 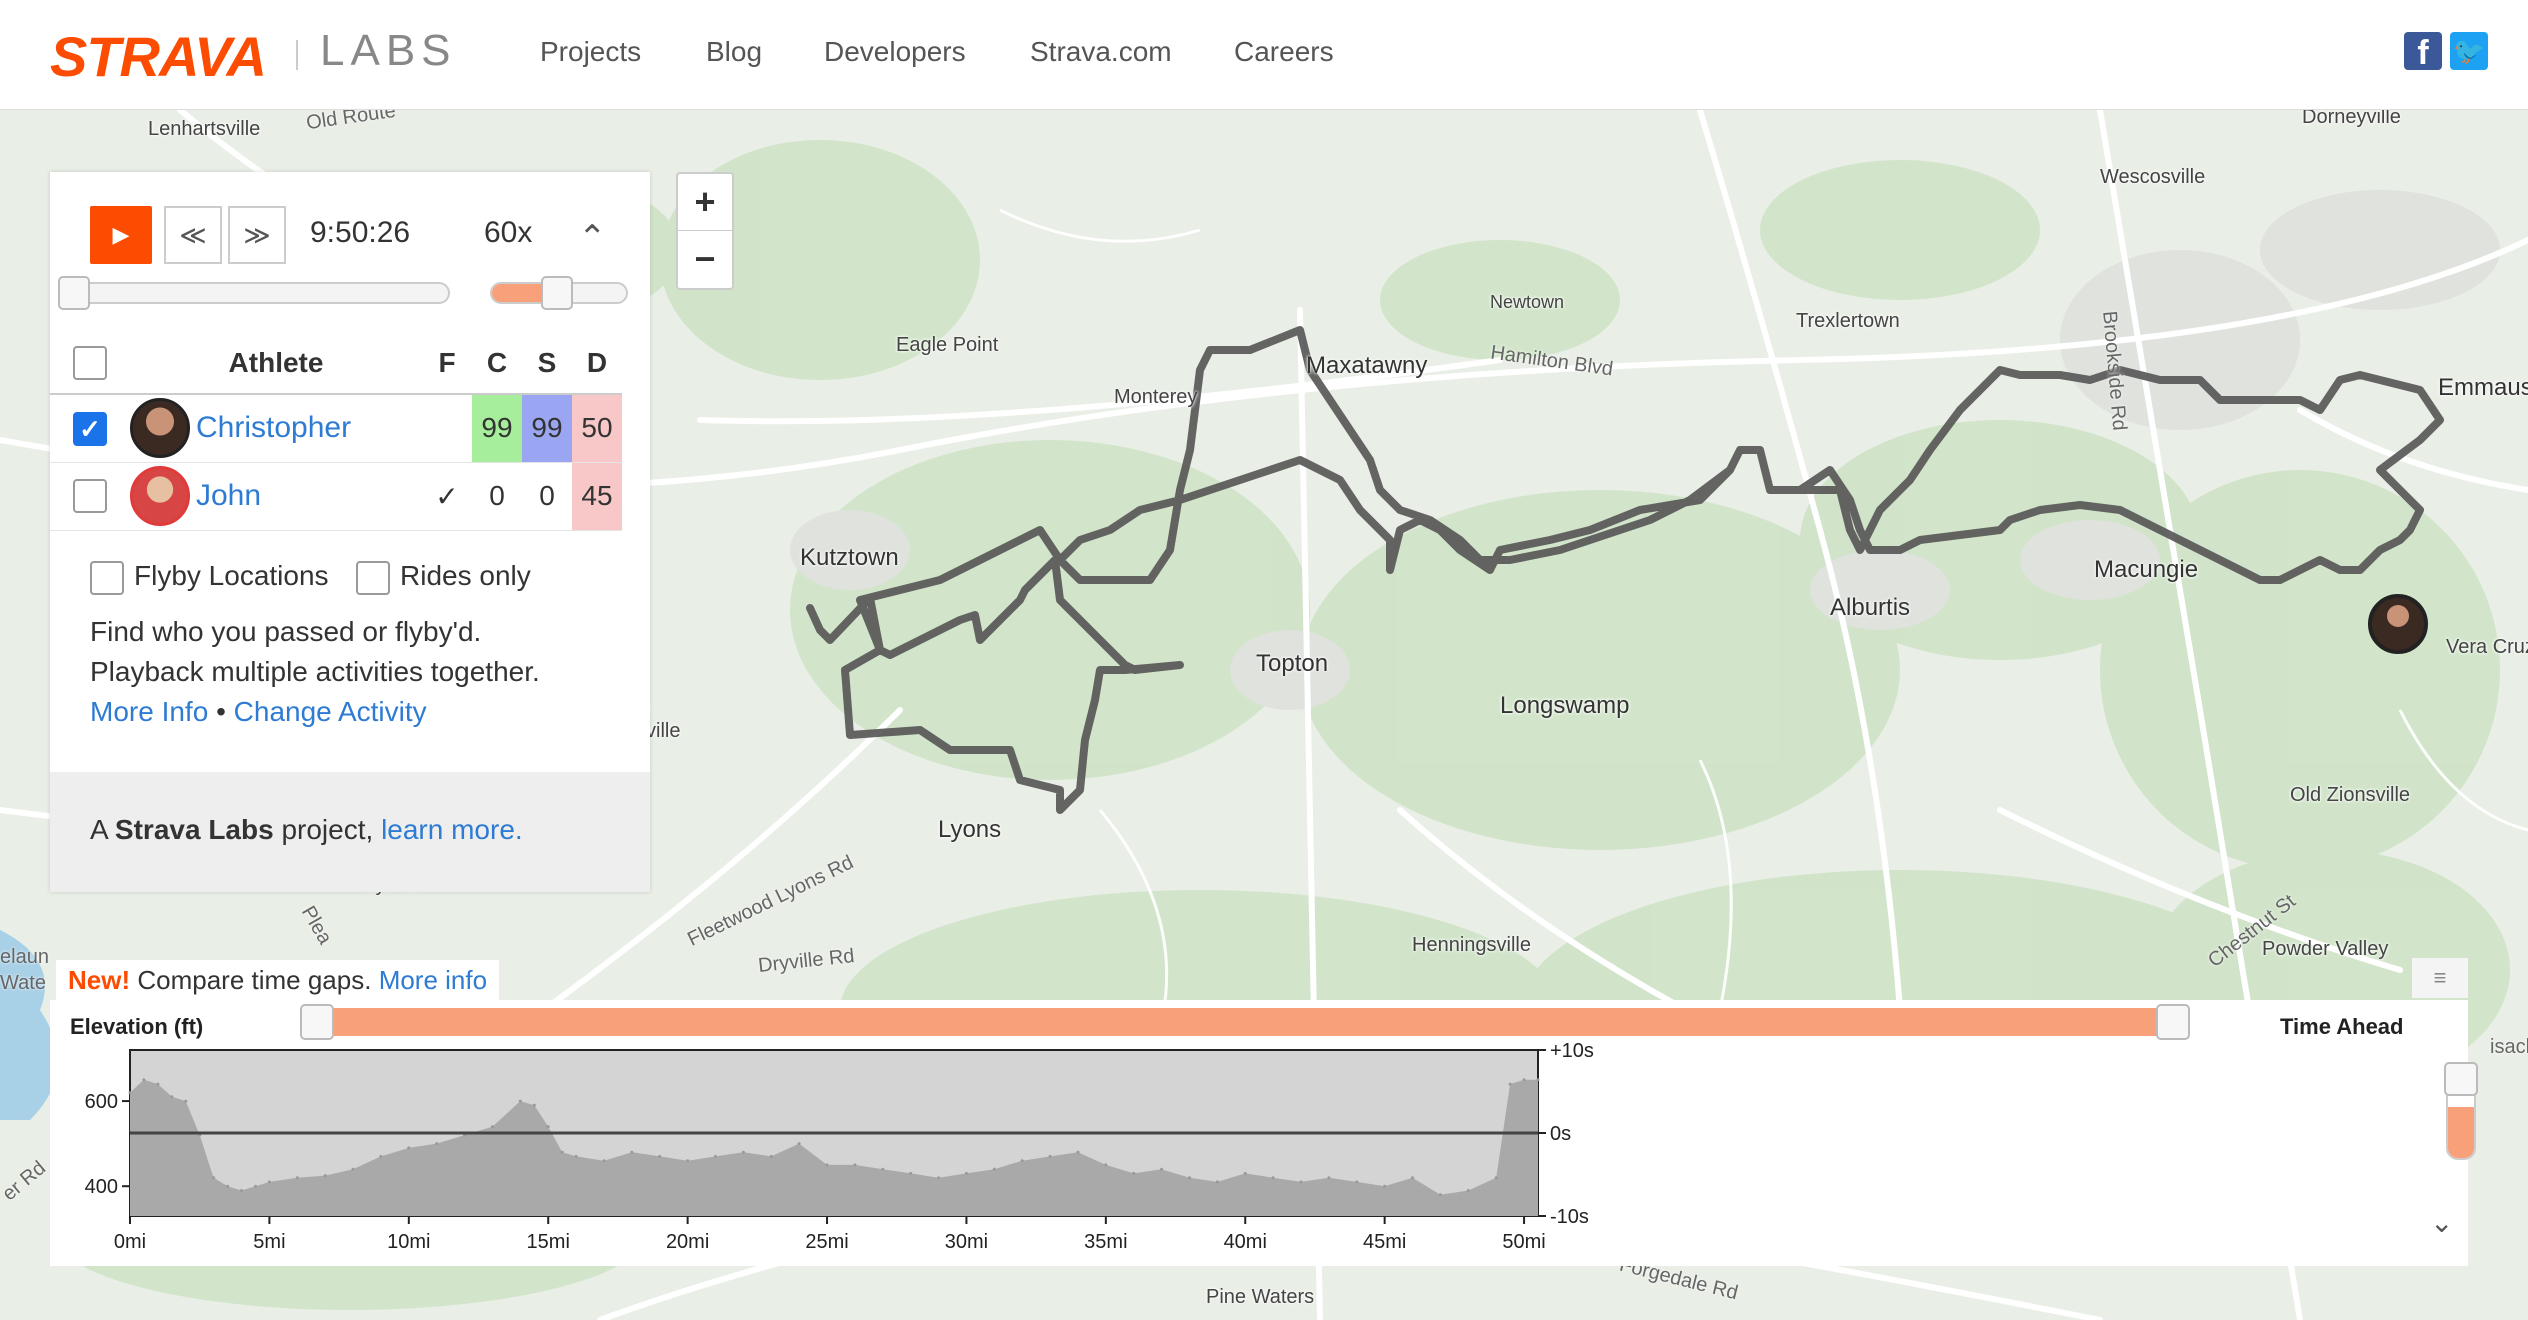 I want to click on nav-careers: Careers, so click(x=1284, y=52).